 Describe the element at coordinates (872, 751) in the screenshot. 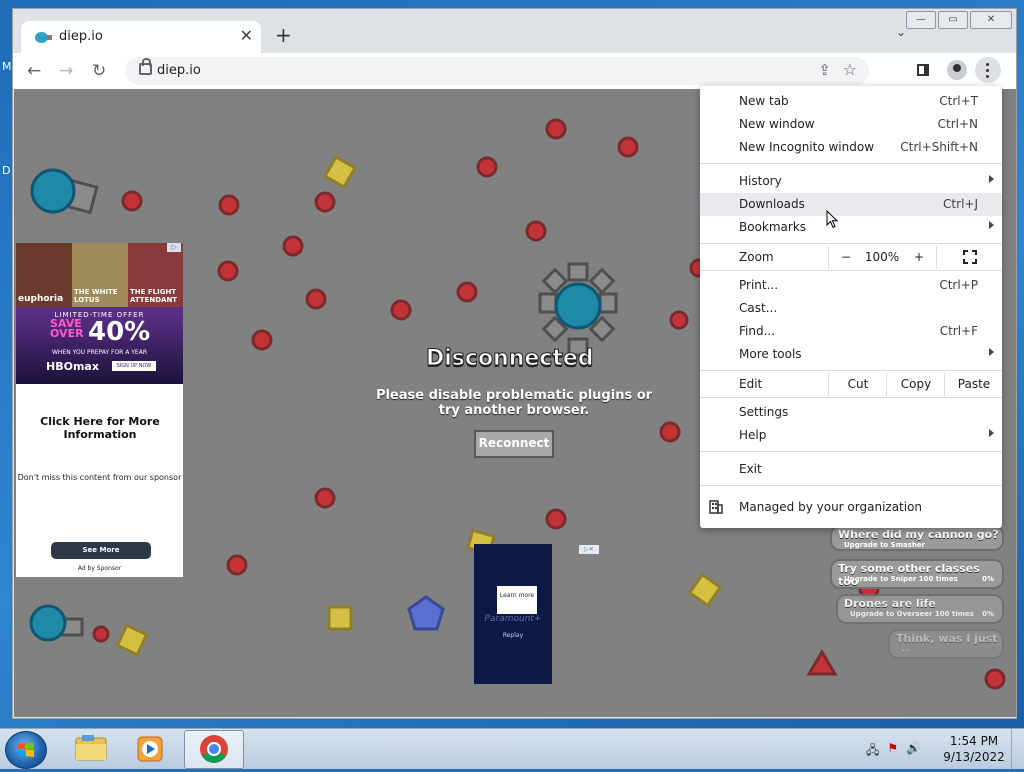

I see `network-icon: 🖧` at that location.